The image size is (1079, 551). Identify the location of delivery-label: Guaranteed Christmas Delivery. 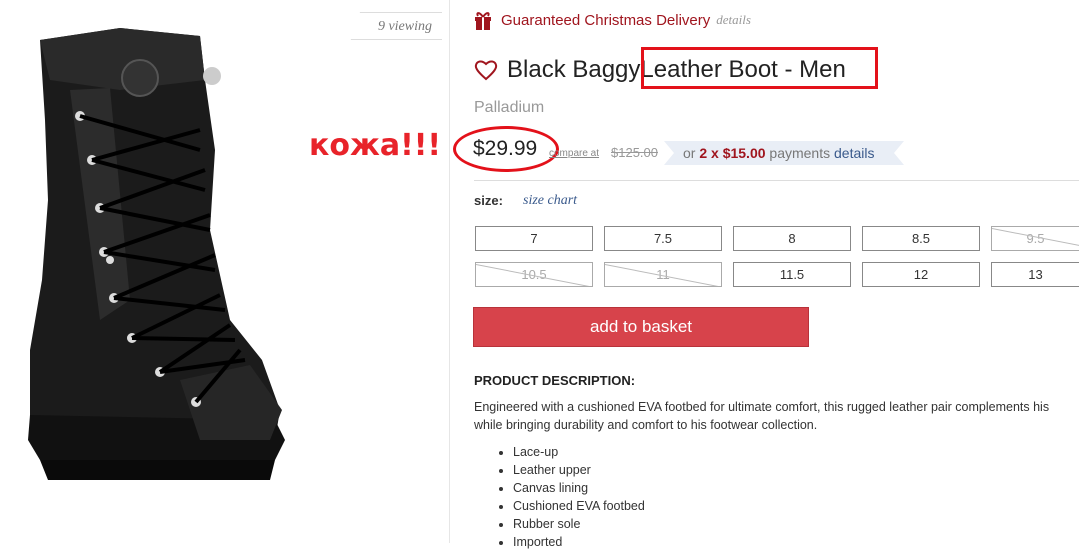
(606, 20).